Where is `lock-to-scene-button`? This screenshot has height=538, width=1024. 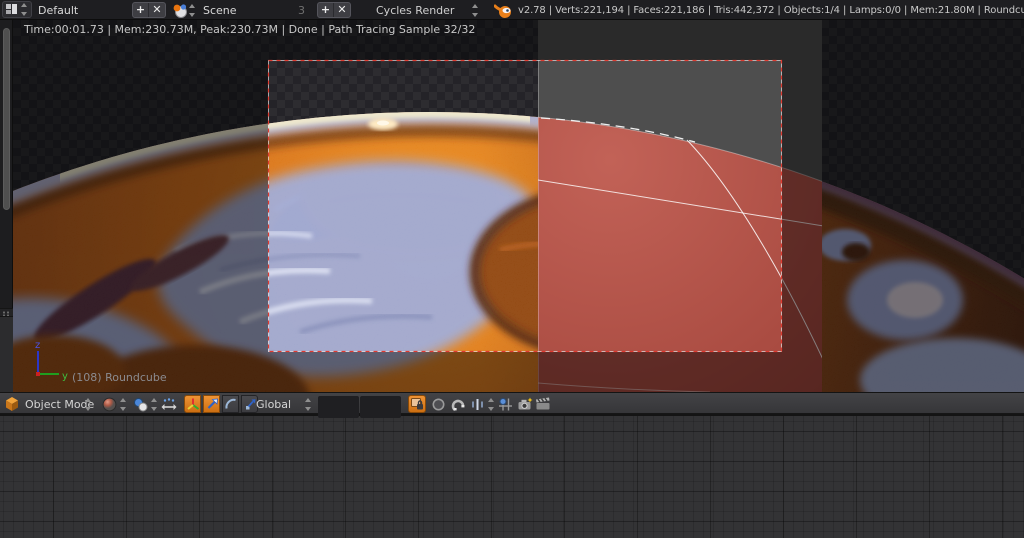 lock-to-scene-button is located at coordinates (417, 404).